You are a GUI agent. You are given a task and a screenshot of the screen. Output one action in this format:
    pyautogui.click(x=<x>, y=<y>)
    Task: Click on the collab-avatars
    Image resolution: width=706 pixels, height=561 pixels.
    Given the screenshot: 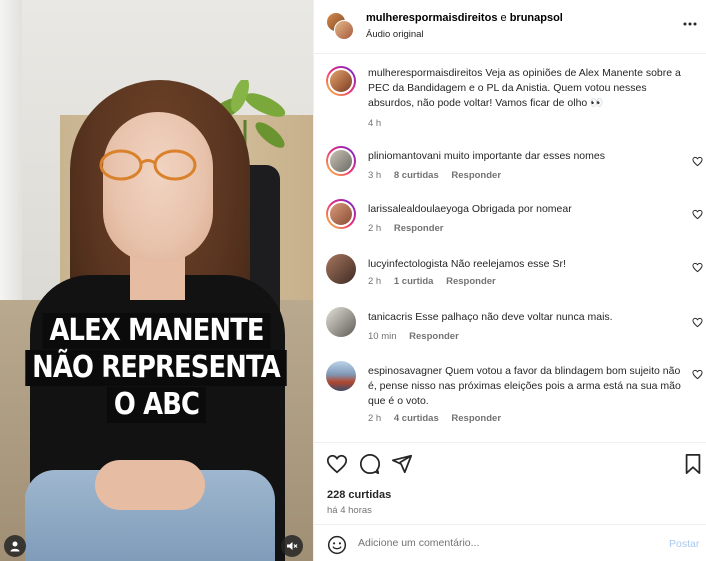 What is the action you would take?
    pyautogui.click(x=340, y=26)
    